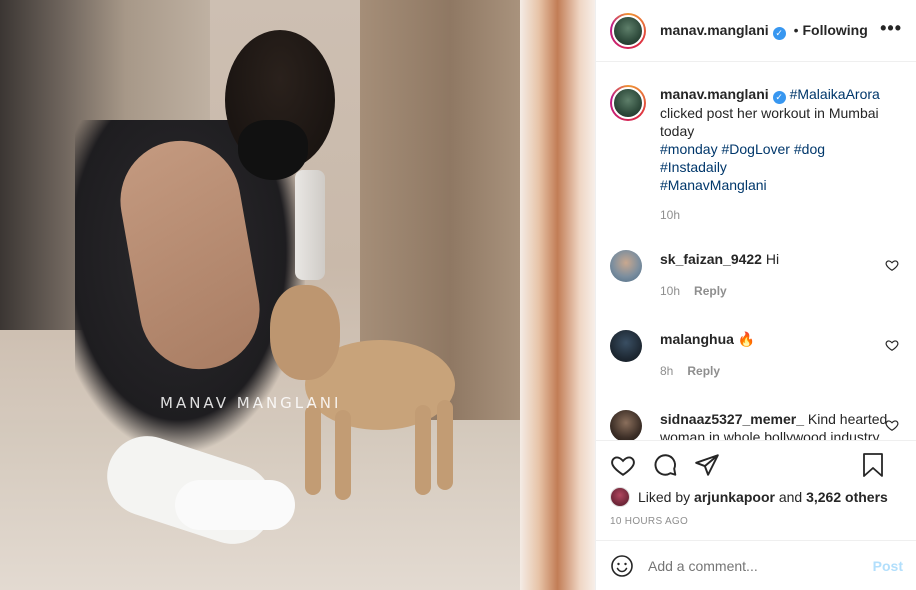 The height and width of the screenshot is (590, 916). What do you see at coordinates (746, 339) in the screenshot?
I see `comment-text: 🔥` at bounding box center [746, 339].